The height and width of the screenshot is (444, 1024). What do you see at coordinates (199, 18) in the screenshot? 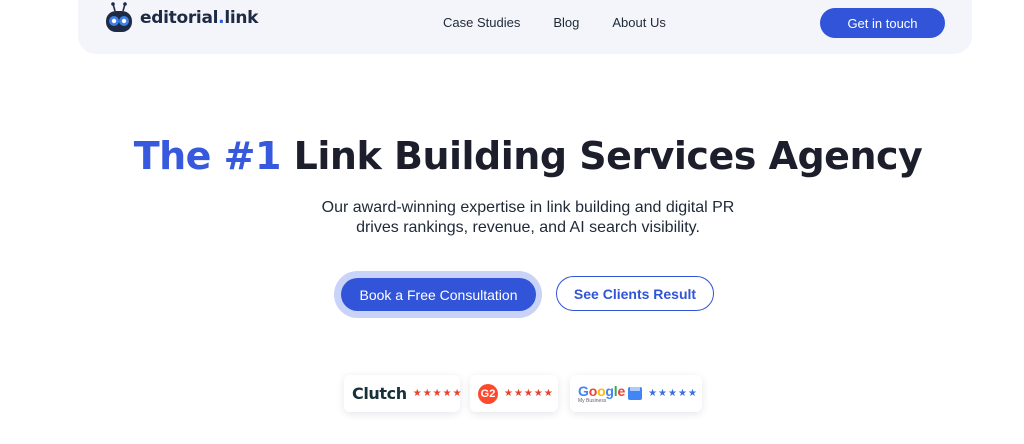
I see `logo-text: editorial.link` at bounding box center [199, 18].